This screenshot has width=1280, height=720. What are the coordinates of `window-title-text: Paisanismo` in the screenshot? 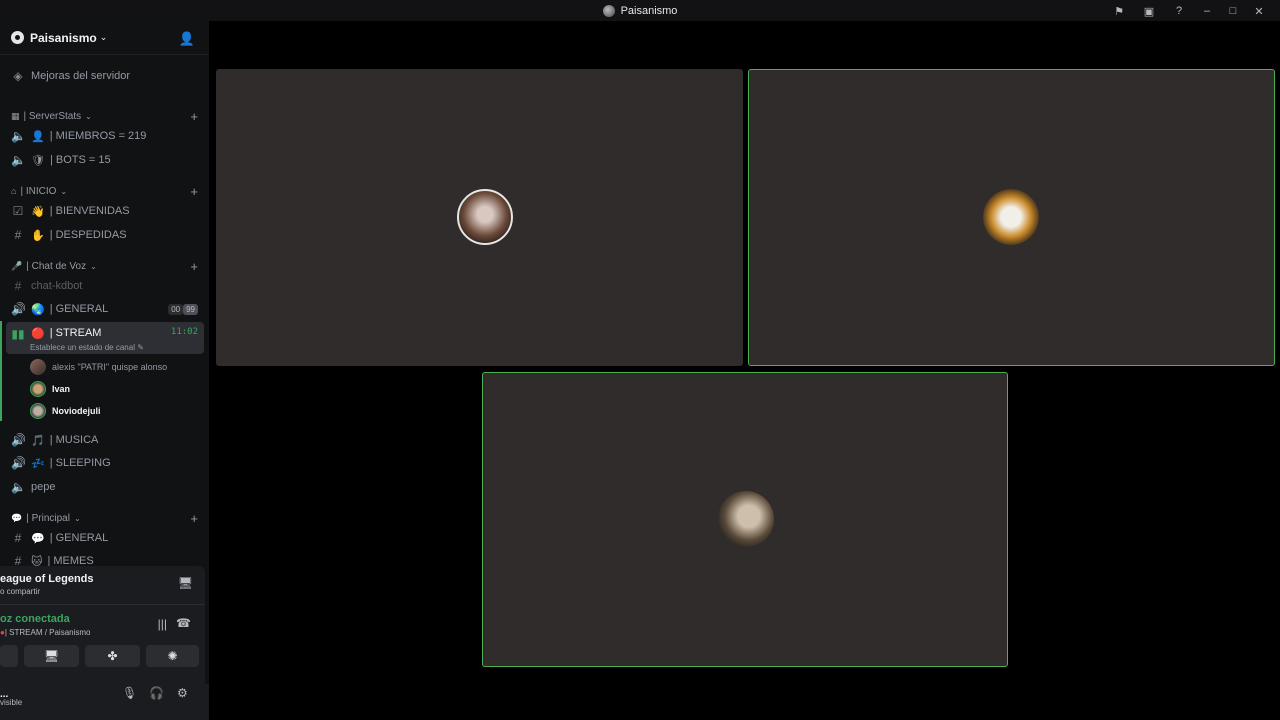 It's located at (649, 10).